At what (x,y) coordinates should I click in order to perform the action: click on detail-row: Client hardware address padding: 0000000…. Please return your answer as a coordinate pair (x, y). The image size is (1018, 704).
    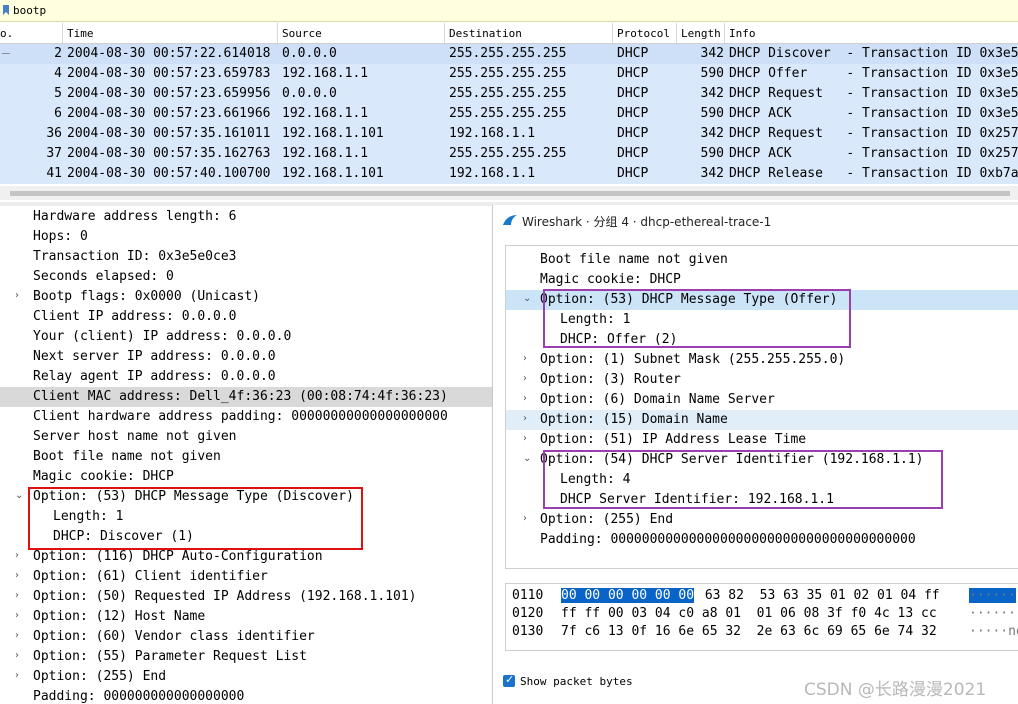
    Looking at the image, I should click on (246, 417).